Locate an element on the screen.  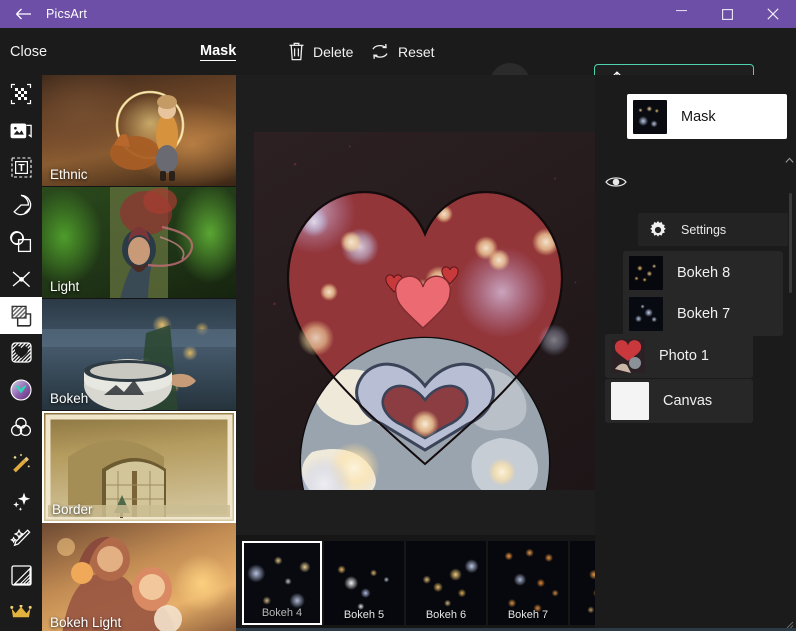
crown-gold-icon is located at coordinates (21, 611).